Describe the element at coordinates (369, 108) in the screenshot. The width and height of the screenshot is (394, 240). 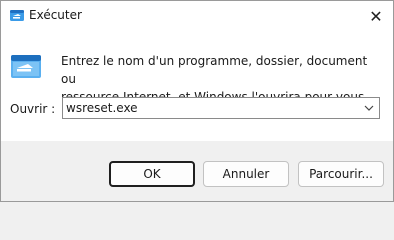
I see `chevron-down-icon` at that location.